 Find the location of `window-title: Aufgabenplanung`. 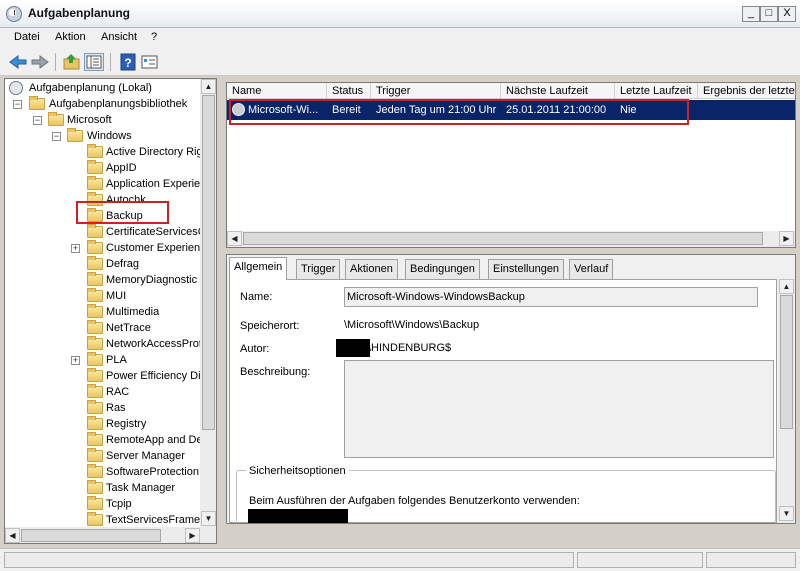

window-title: Aufgabenplanung is located at coordinates (79, 13).